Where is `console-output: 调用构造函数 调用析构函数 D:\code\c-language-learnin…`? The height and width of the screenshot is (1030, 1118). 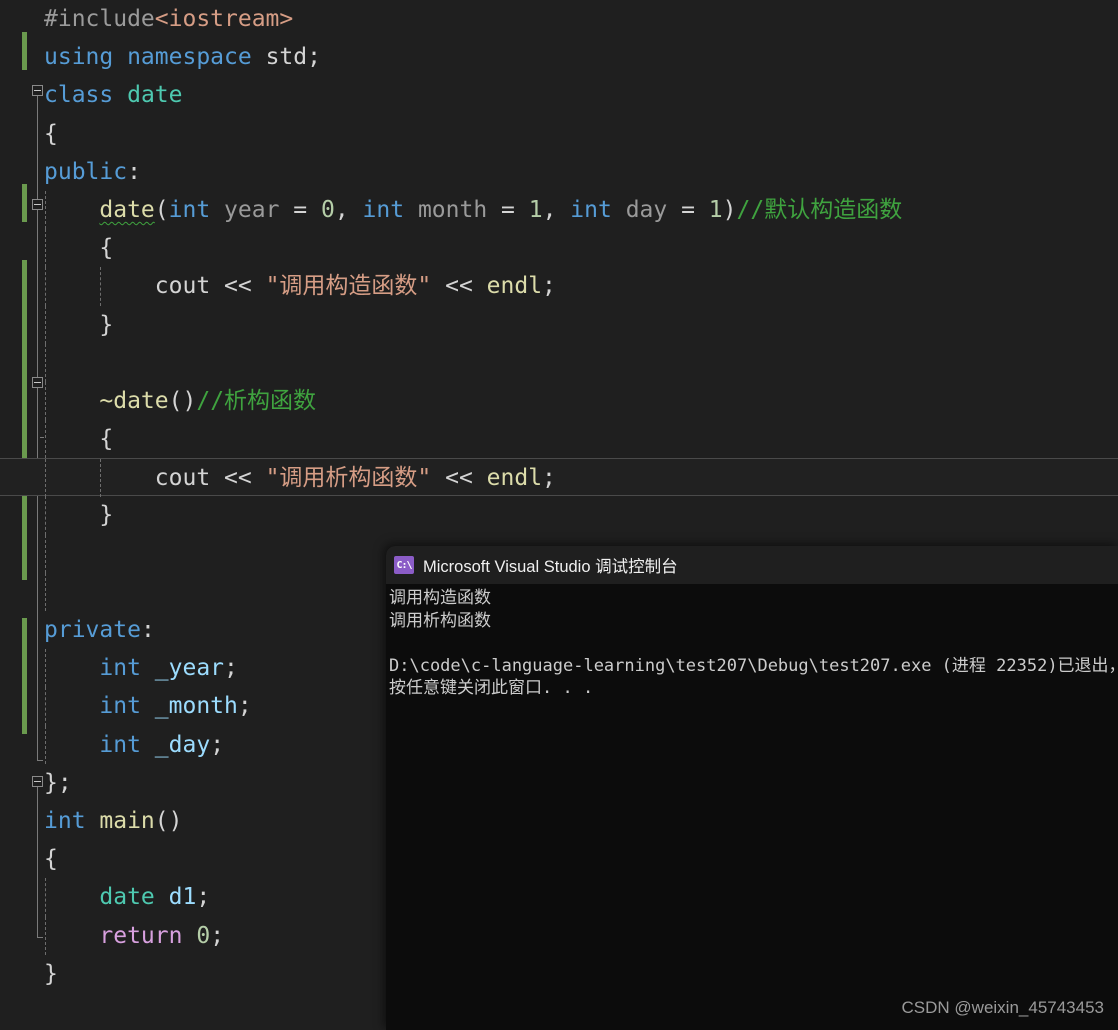
console-output: 调用构造函数 调用析构函数 D:\code\c-language-learnin… is located at coordinates (753, 643).